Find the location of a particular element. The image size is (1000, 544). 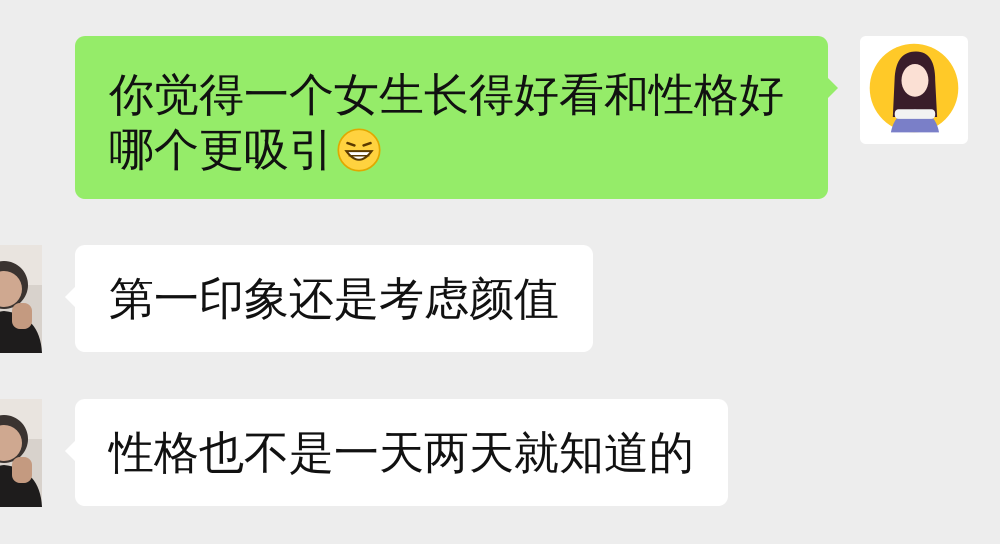

grinning-face-icon is located at coordinates (359, 150).